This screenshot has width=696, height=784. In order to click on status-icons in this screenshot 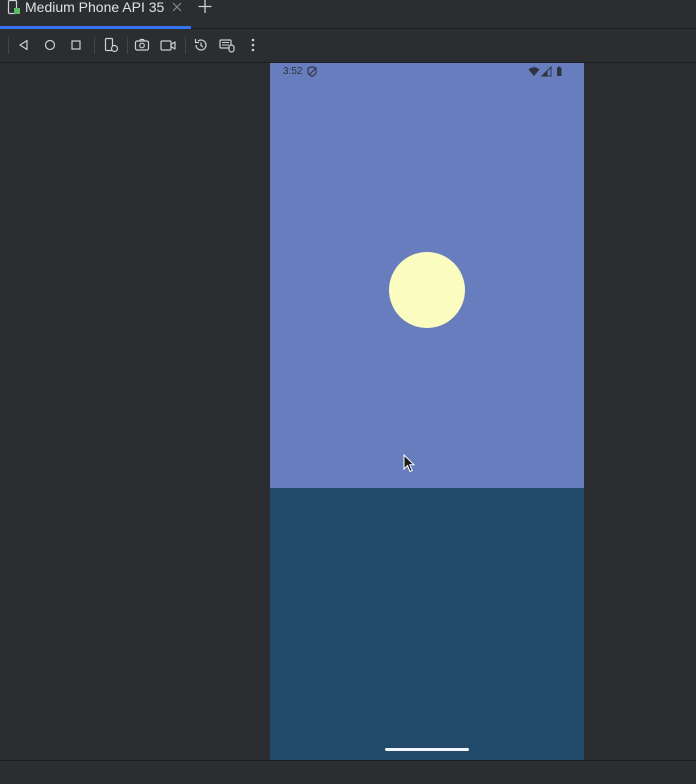, I will do `click(545, 71)`.